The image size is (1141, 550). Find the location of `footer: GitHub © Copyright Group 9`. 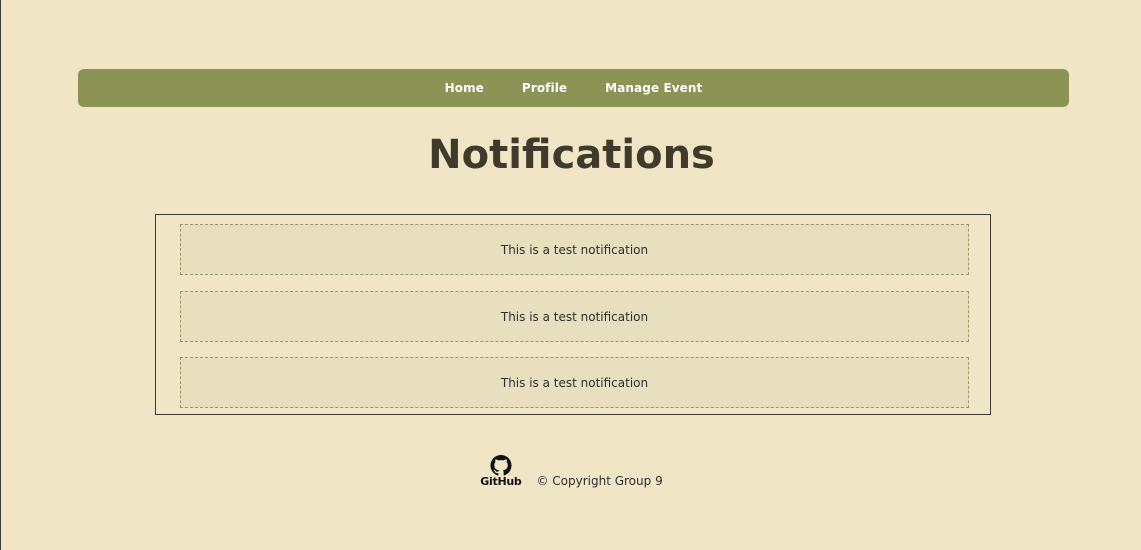

footer: GitHub © Copyright Group 9 is located at coordinates (571, 471).